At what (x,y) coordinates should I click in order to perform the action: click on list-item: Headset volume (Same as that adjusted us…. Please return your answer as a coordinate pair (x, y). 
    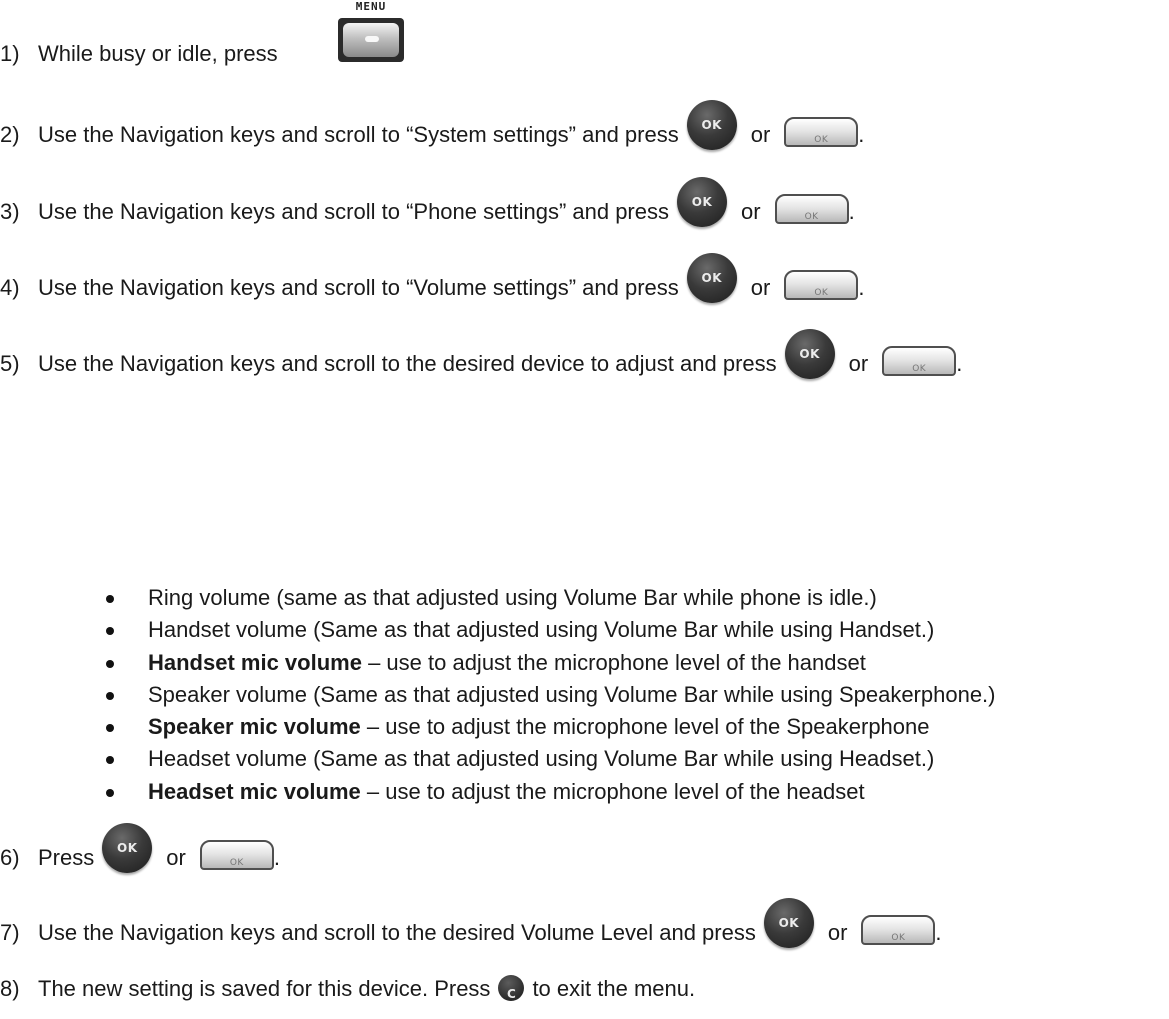
    Looking at the image, I should click on (548, 759).